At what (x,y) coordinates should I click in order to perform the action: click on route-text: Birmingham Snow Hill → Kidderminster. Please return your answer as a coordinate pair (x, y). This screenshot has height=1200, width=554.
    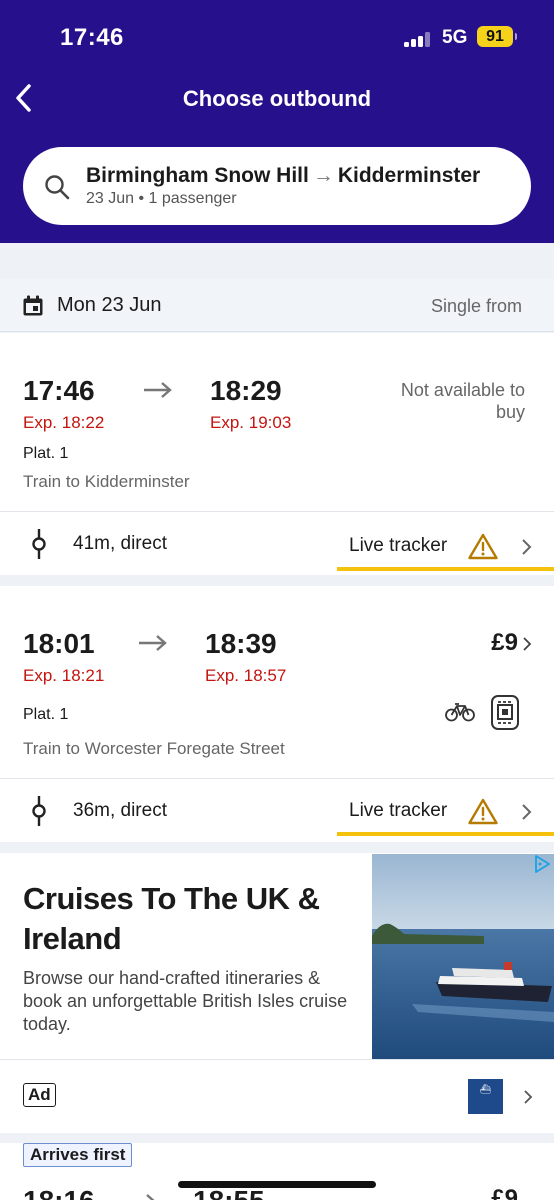
    Looking at the image, I should click on (283, 176).